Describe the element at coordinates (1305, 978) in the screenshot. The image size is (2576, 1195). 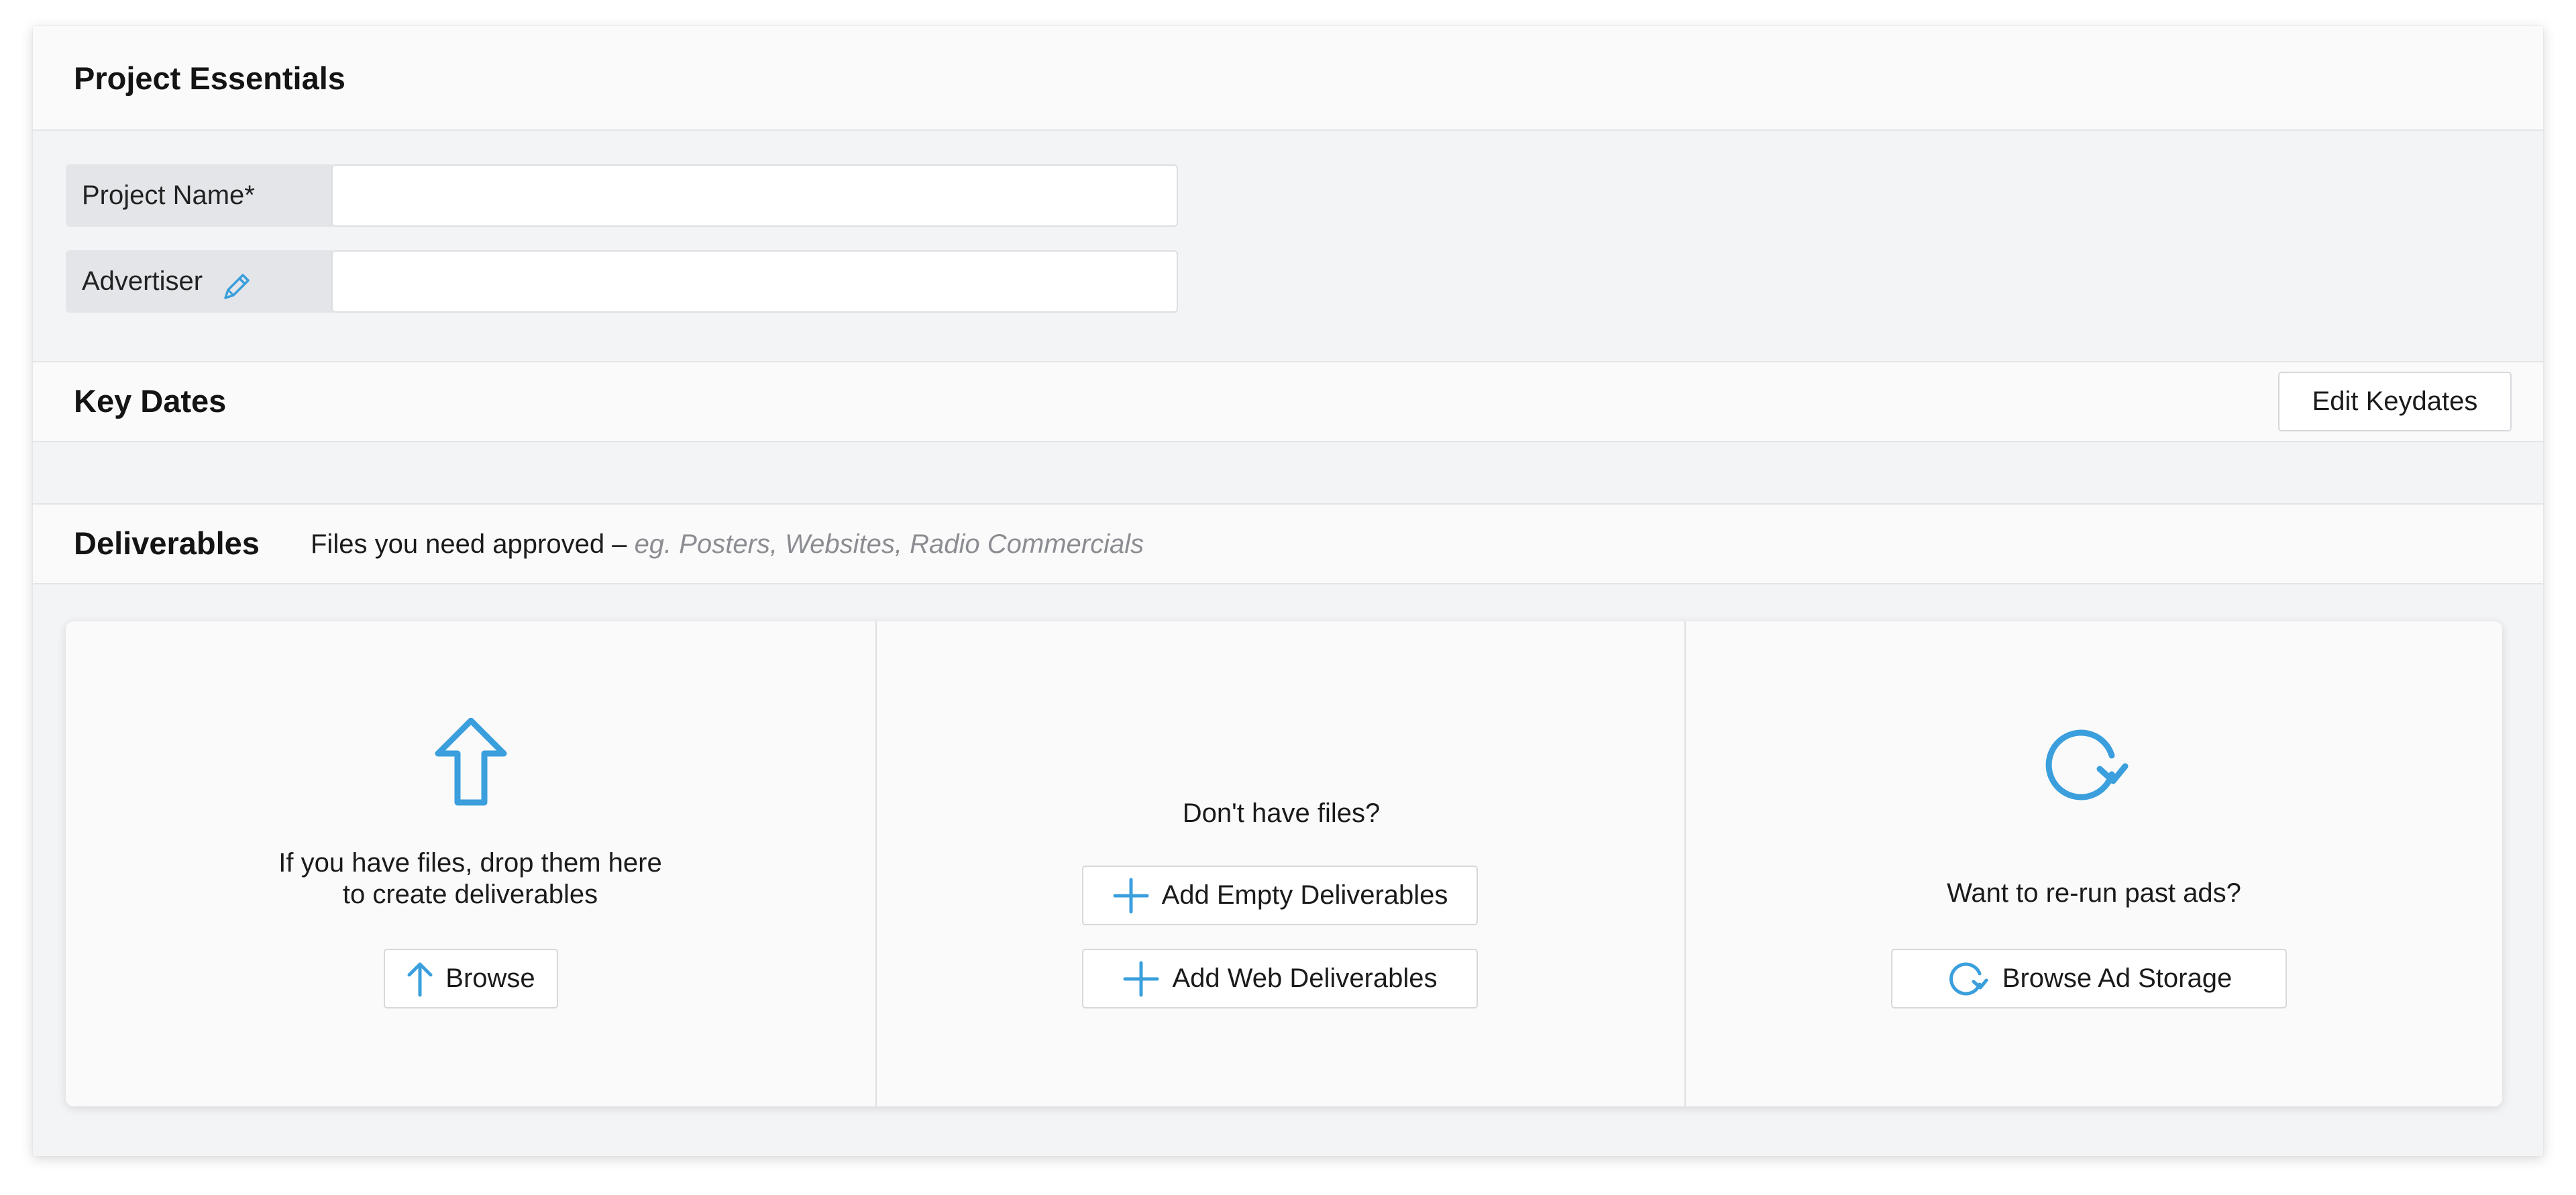
I see `add-web-deliverables-label: Add Web Deliverables` at that location.